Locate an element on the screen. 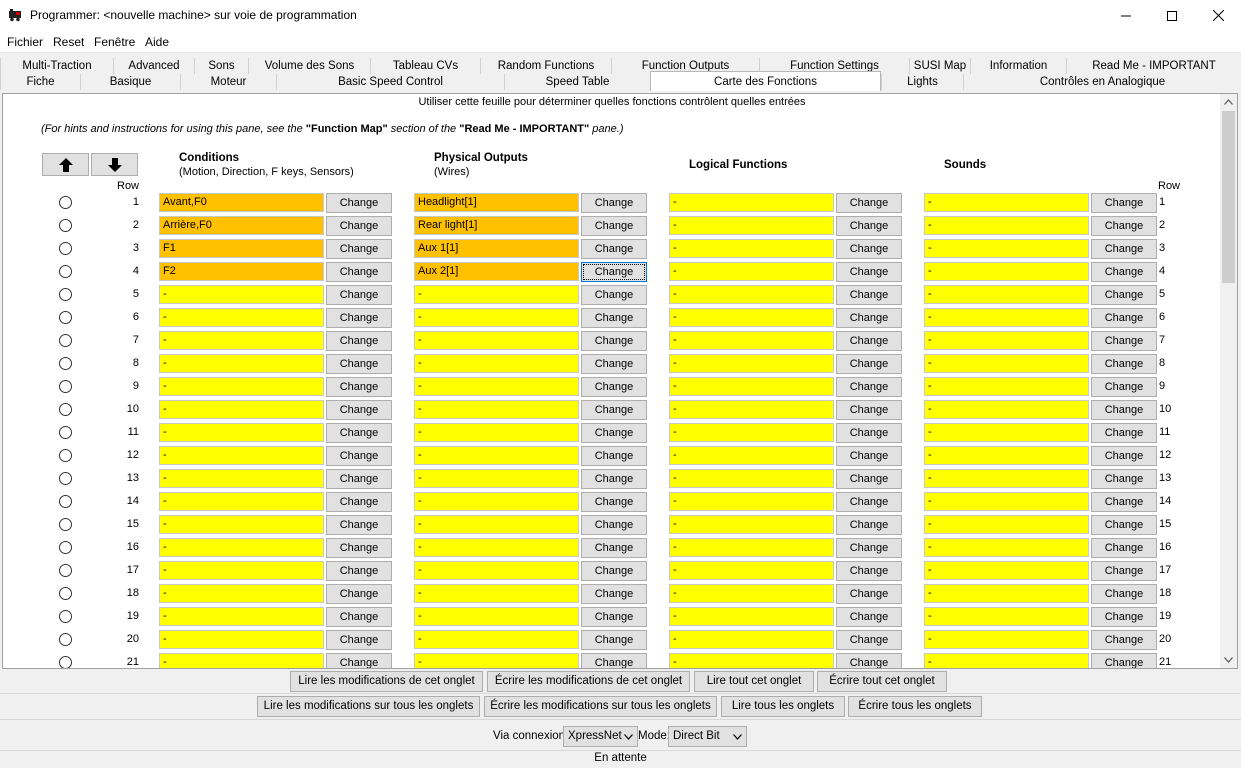 This screenshot has height=768, width=1241. move-row-up-button is located at coordinates (65, 164).